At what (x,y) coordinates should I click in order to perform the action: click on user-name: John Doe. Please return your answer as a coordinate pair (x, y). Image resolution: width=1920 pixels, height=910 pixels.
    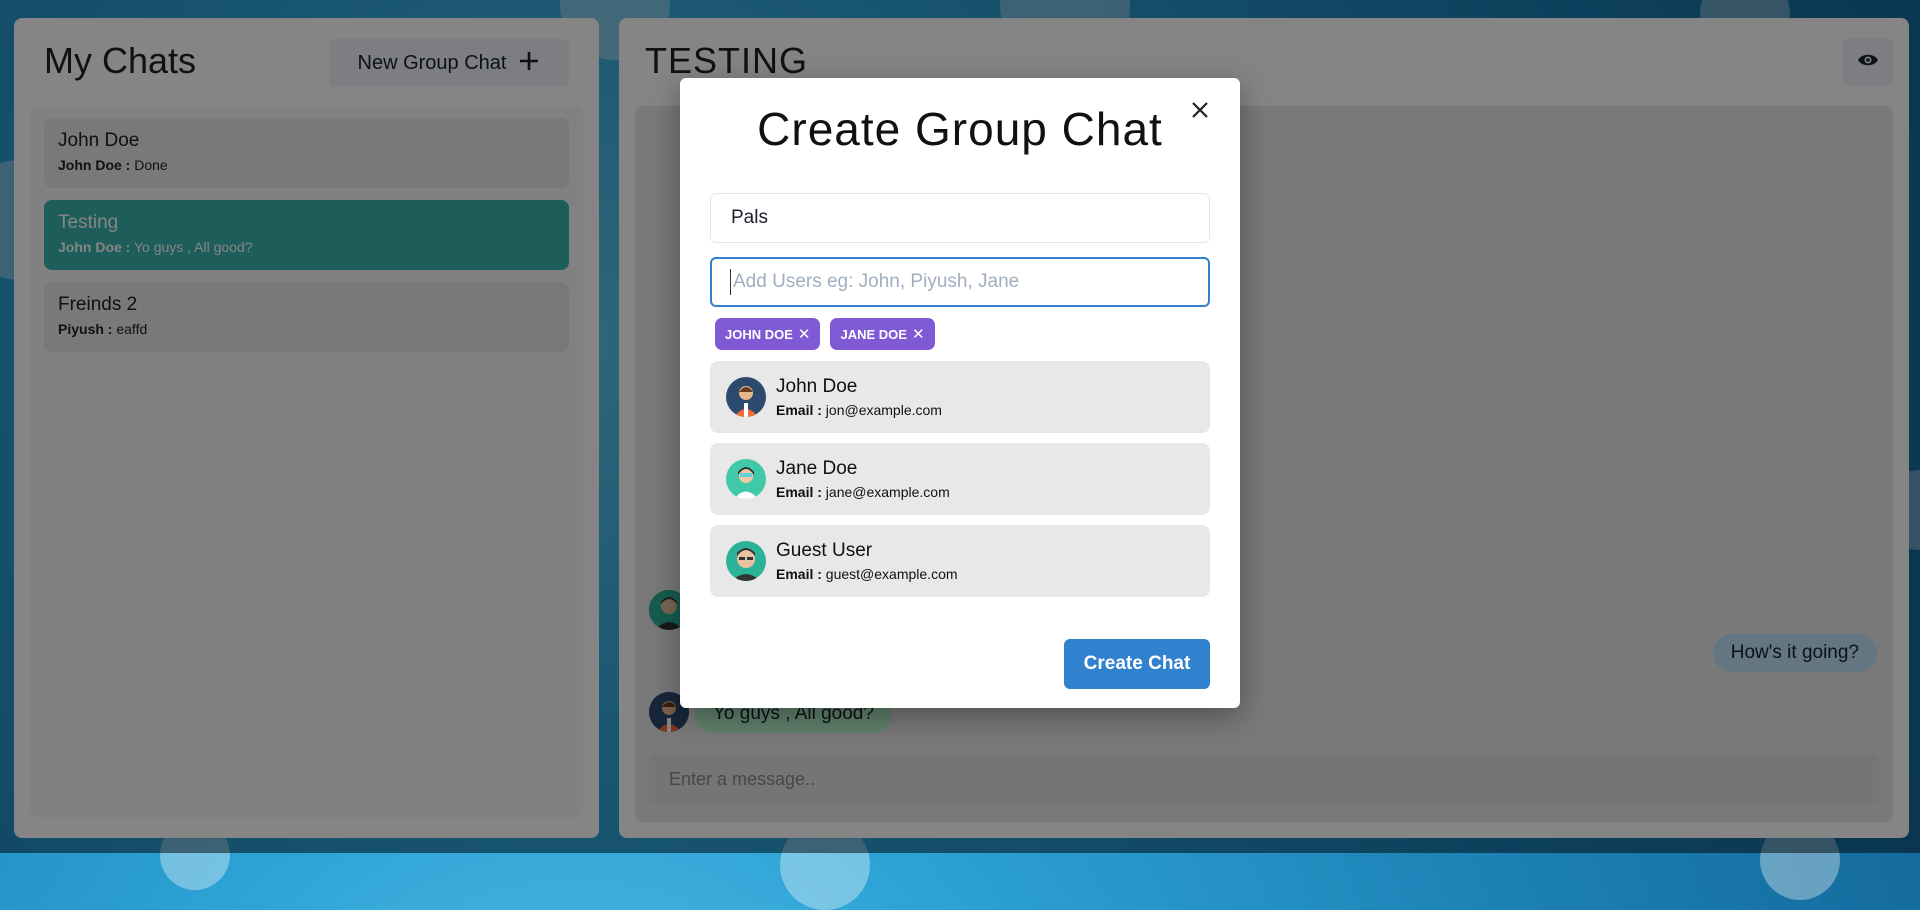
    Looking at the image, I should click on (817, 386).